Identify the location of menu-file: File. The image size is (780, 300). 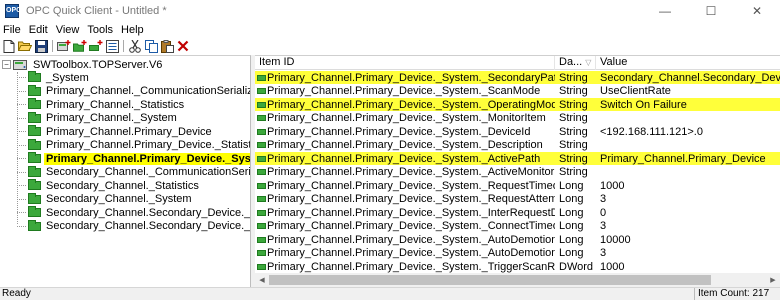
(13, 30).